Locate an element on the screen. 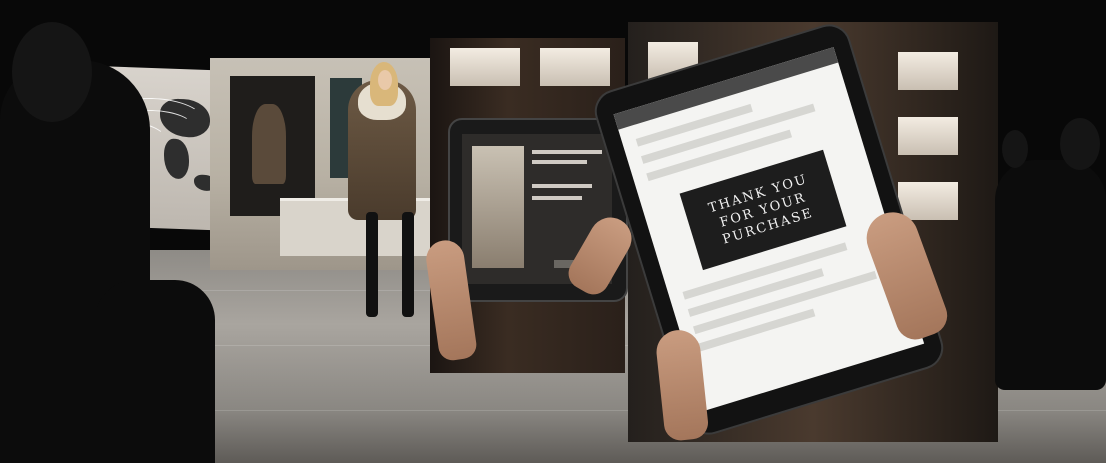  store-window is located at coordinates (272, 146).